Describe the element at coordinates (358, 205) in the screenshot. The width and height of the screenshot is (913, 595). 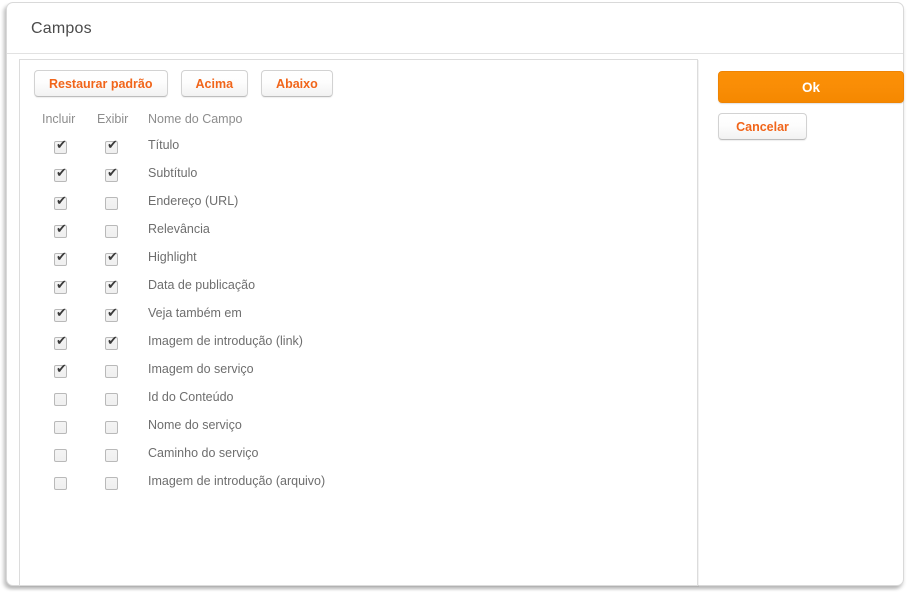
I see `table-row: ✔ ✔ Endereço (URL)` at that location.